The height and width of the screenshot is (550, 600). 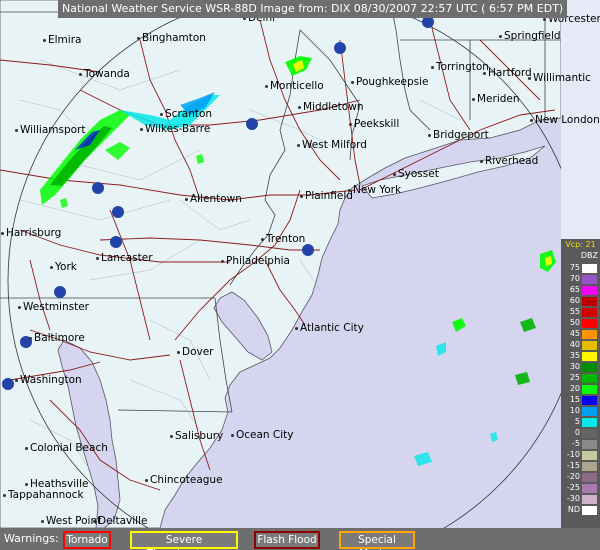 I want to click on legend-level: -20, so click(x=580, y=477).